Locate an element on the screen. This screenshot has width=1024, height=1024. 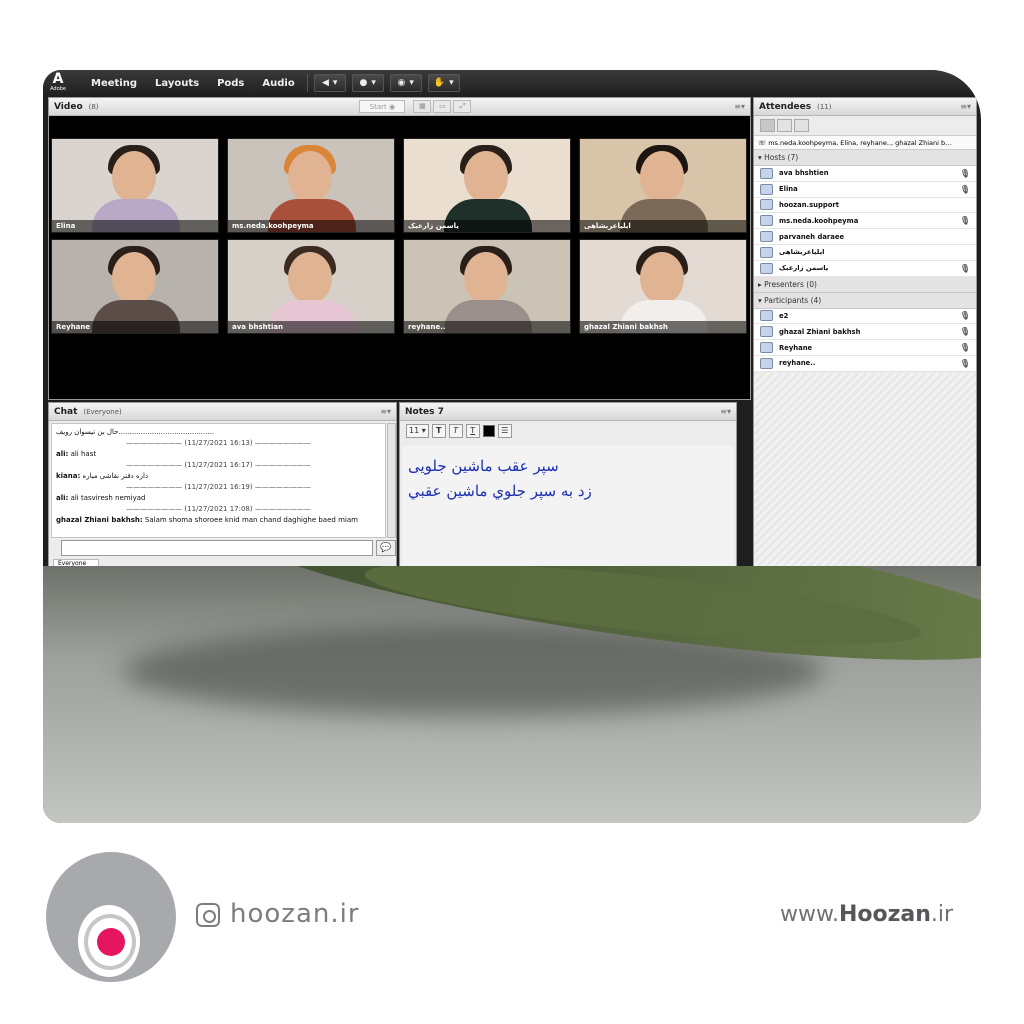
hosts-section: ▾ Hosts (7) is located at coordinates (865, 158).